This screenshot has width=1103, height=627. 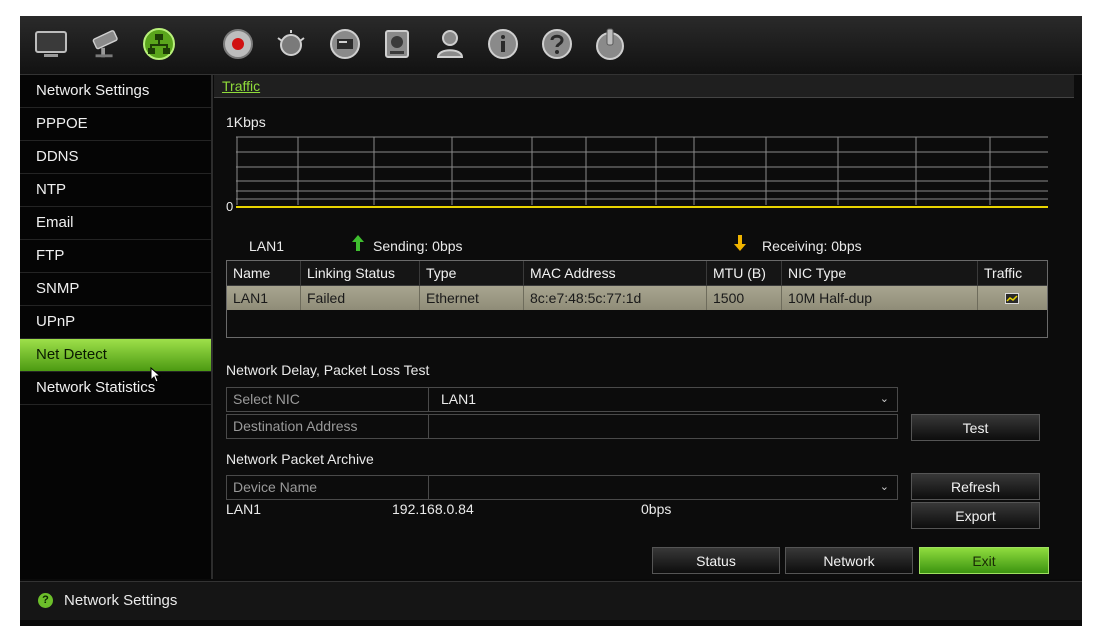 I want to click on mouse-cursor-icon, so click(x=156, y=375).